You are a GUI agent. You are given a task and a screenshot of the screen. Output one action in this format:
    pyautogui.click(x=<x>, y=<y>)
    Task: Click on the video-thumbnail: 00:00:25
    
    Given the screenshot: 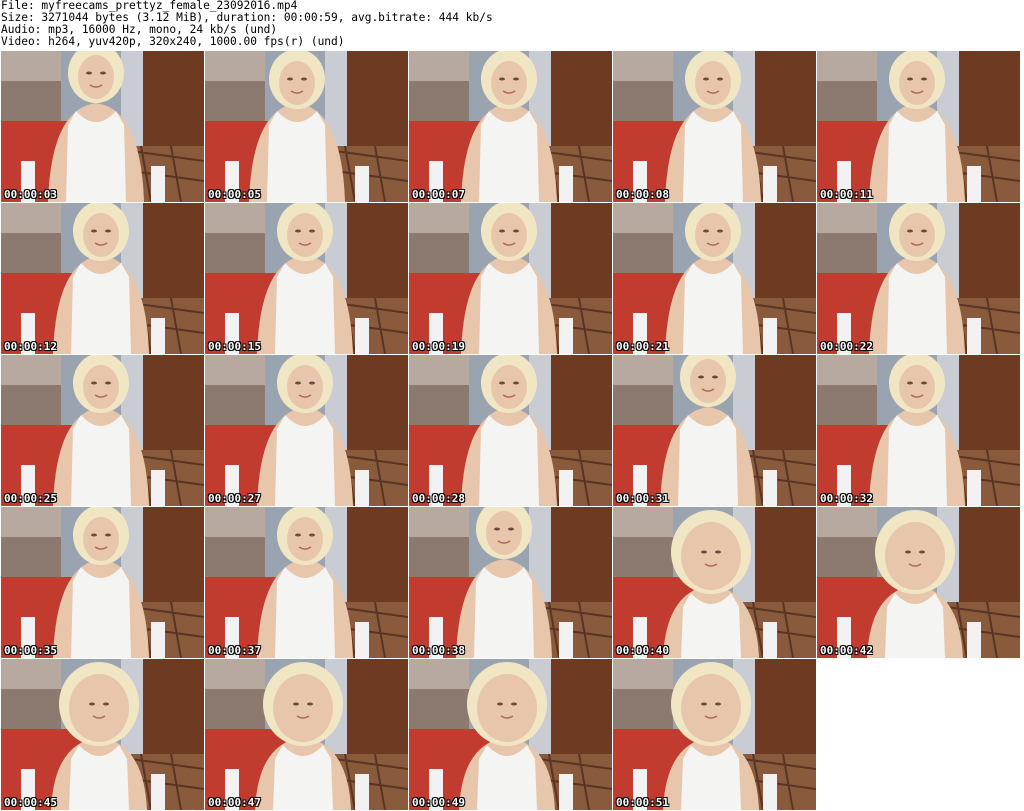 What is the action you would take?
    pyautogui.click(x=102, y=430)
    